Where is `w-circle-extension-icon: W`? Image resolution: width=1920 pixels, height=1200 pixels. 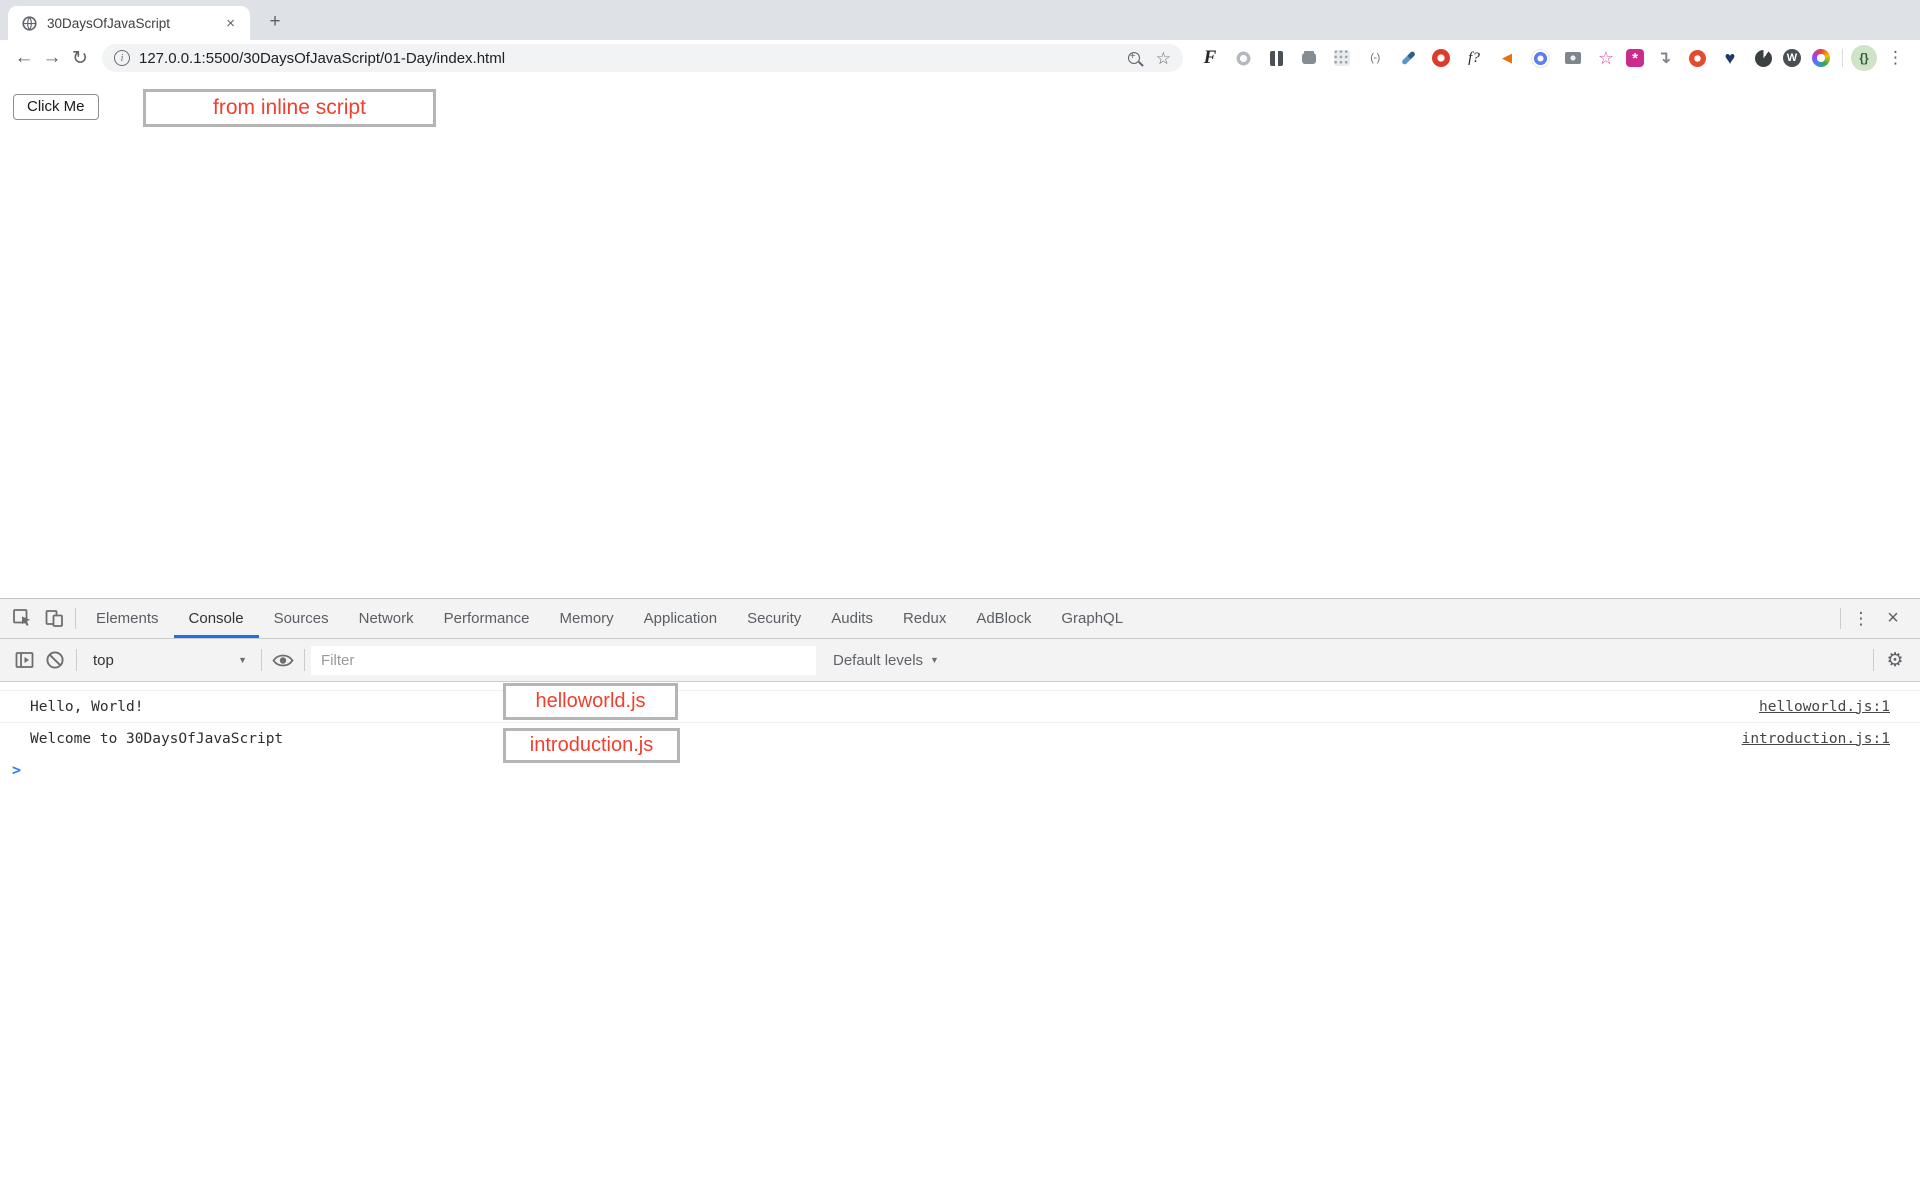
w-circle-extension-icon: W is located at coordinates (1792, 58).